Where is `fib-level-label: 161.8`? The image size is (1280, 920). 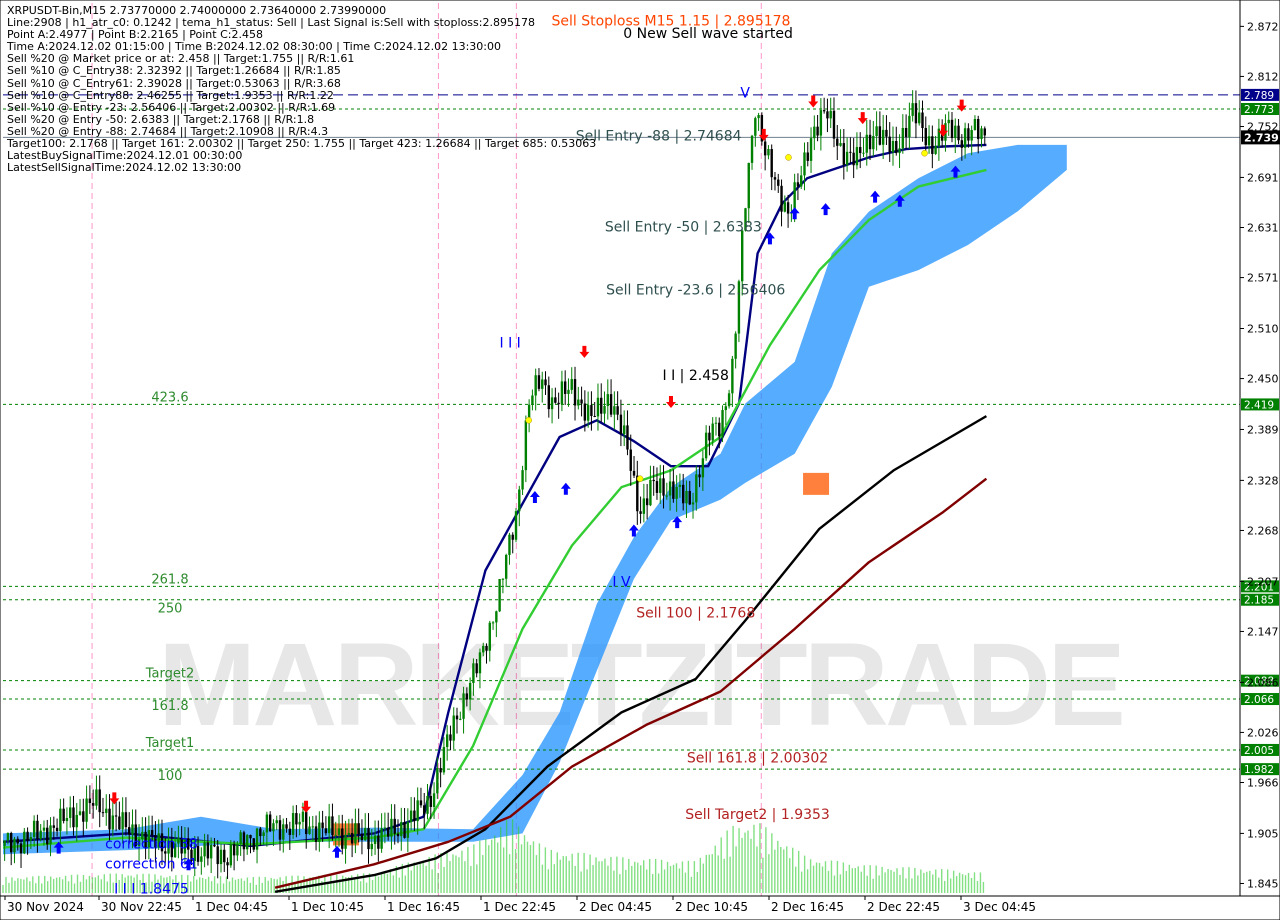
fib-level-label: 161.8 is located at coordinates (169, 706).